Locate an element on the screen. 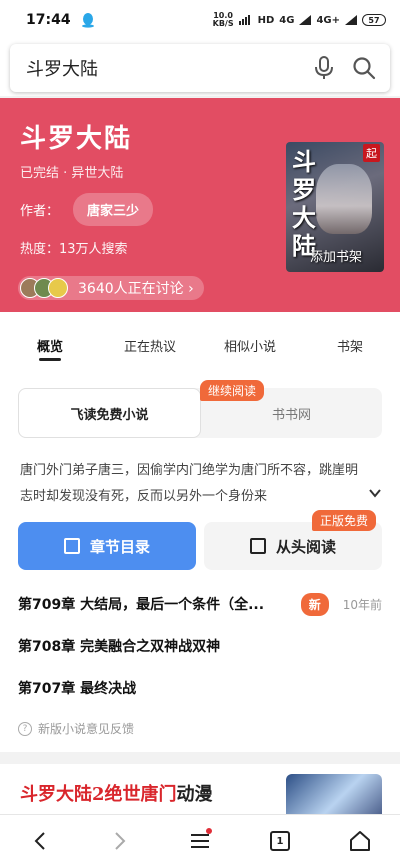 Image resolution: width=400 pixels, height=867 pixels. read-label: 从头阅读 is located at coordinates (305, 546).